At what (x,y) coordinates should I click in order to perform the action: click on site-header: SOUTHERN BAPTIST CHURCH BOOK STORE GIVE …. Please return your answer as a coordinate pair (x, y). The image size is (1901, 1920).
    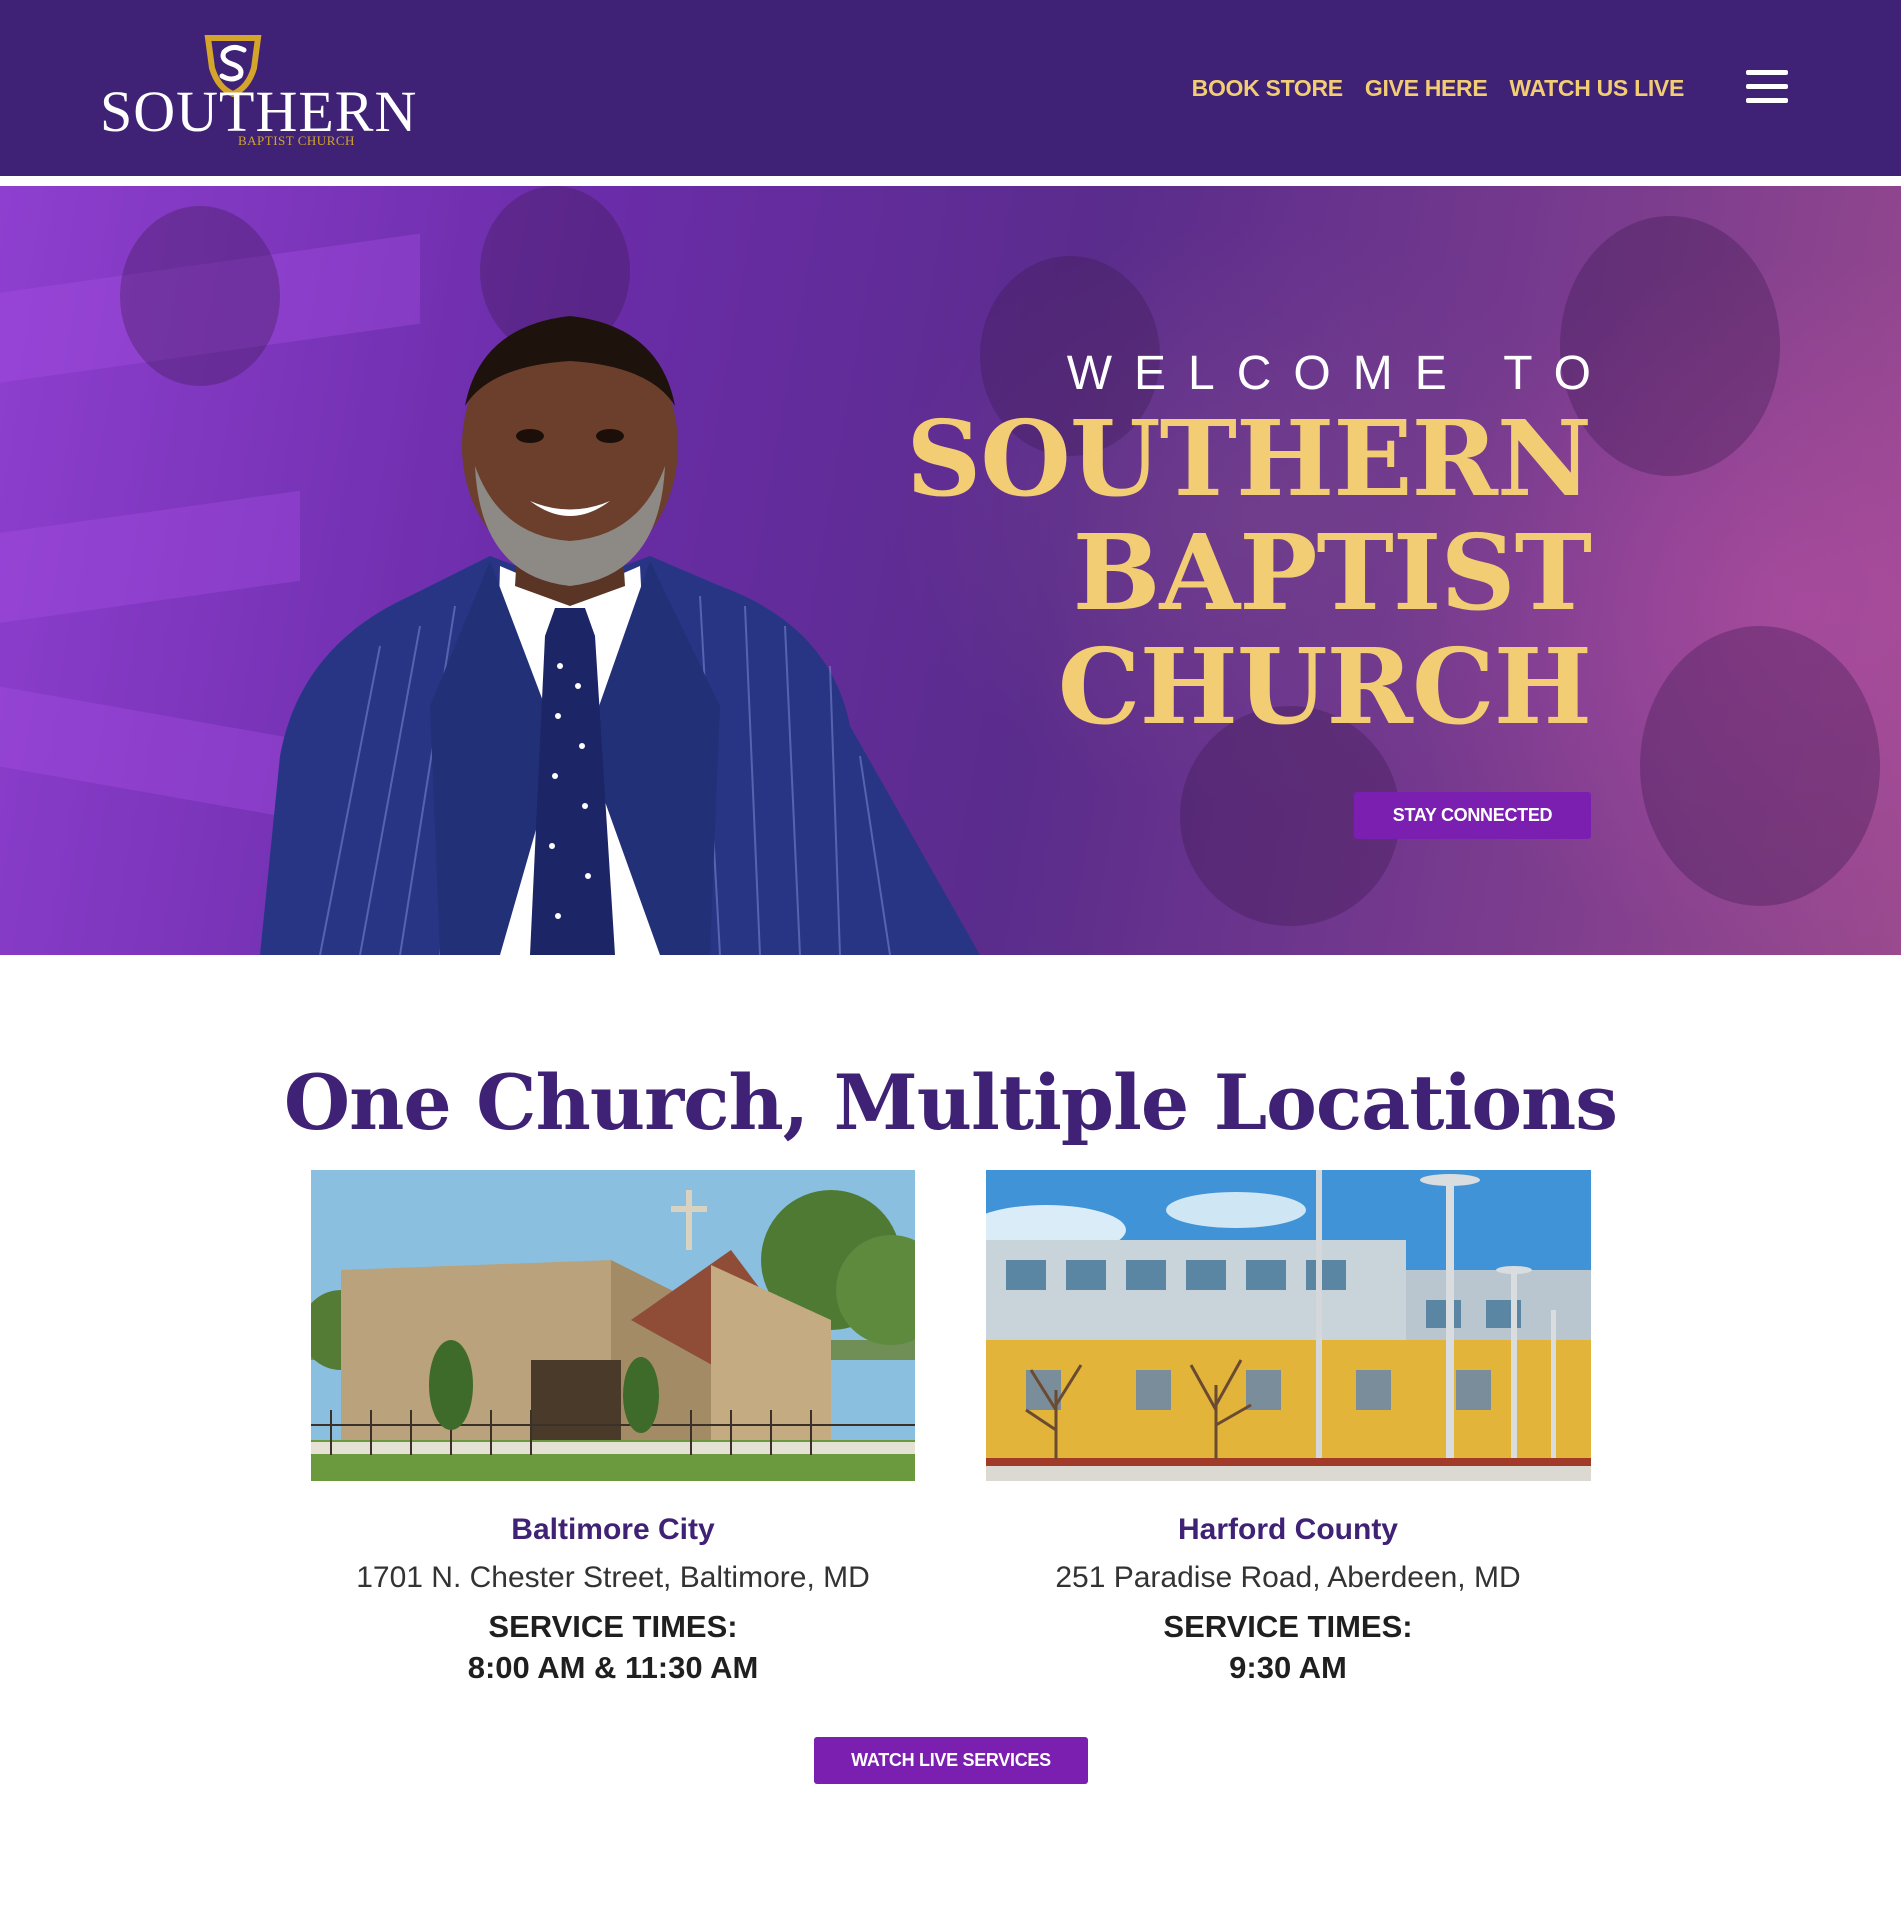
    Looking at the image, I should click on (950, 88).